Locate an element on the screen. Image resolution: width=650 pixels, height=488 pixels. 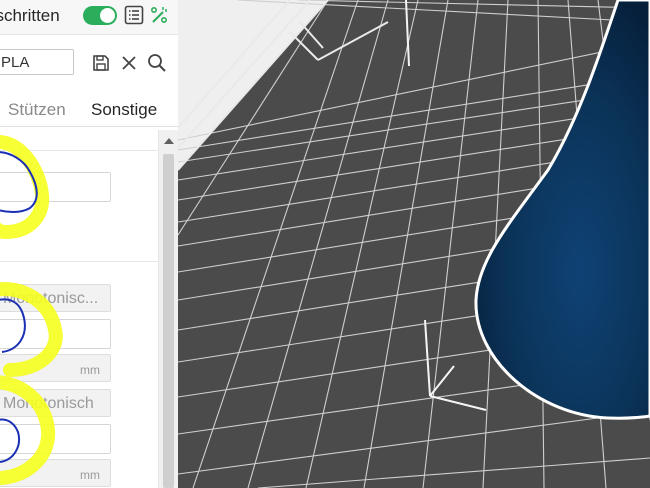
close-icon is located at coordinates (129, 63).